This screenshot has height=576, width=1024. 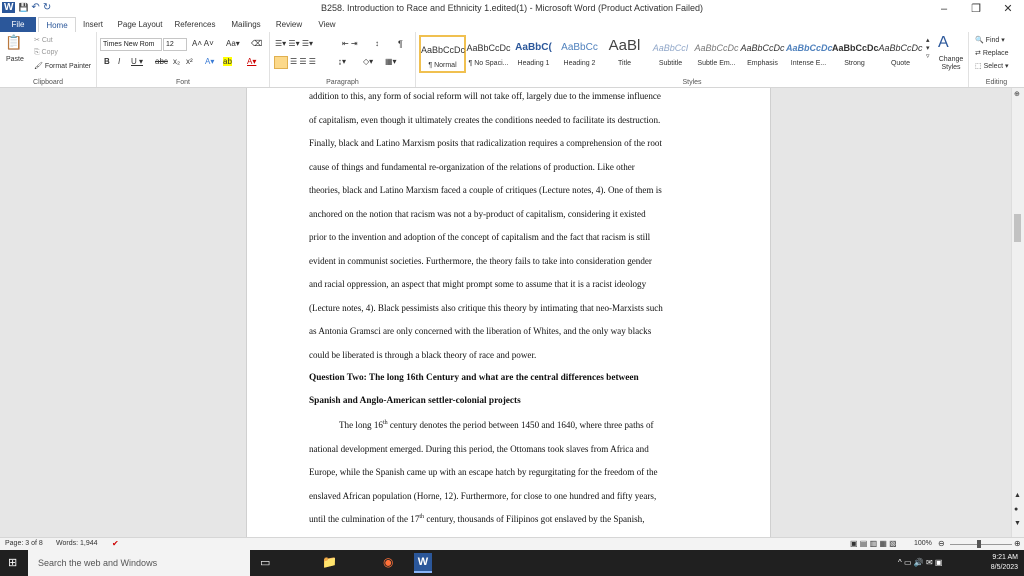 What do you see at coordinates (670, 53) in the screenshot?
I see `style-subtitle: AaBbCcI Subtitle` at bounding box center [670, 53].